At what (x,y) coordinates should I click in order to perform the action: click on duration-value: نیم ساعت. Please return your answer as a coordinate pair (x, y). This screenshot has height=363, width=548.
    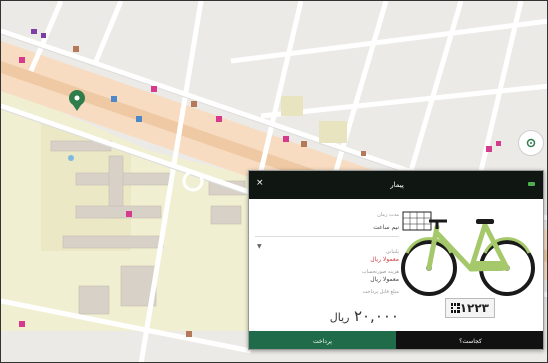
    Looking at the image, I should click on (386, 227).